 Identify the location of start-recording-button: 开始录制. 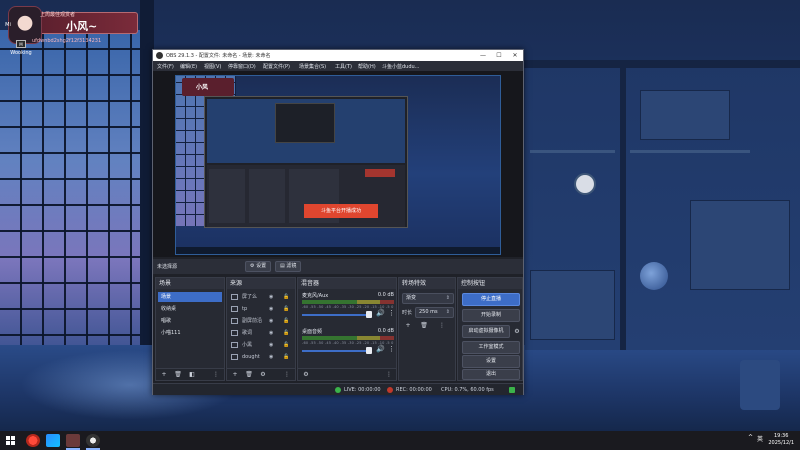
(491, 315).